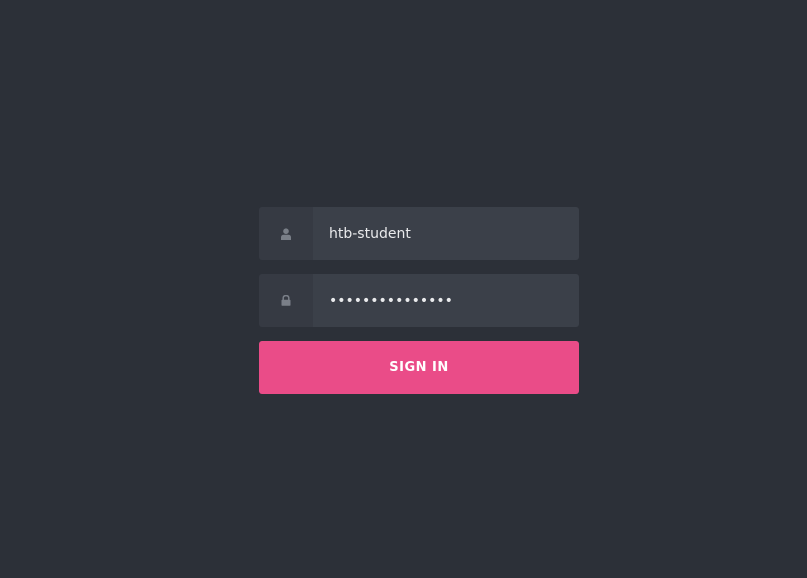 This screenshot has height=578, width=807. What do you see at coordinates (419, 367) in the screenshot?
I see `sign-in-button: SIGN IN` at bounding box center [419, 367].